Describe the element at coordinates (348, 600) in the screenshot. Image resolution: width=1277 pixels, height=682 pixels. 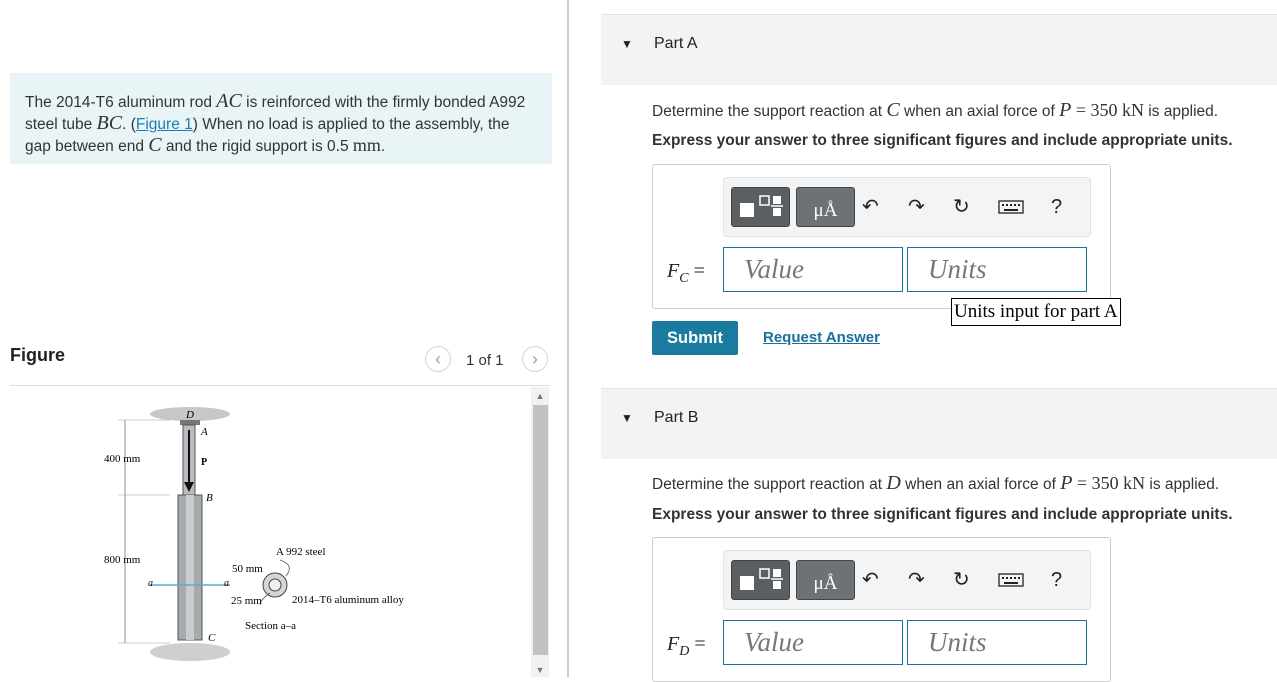
I see `label-alloy: 2014–T6 aluminum alloy` at that location.